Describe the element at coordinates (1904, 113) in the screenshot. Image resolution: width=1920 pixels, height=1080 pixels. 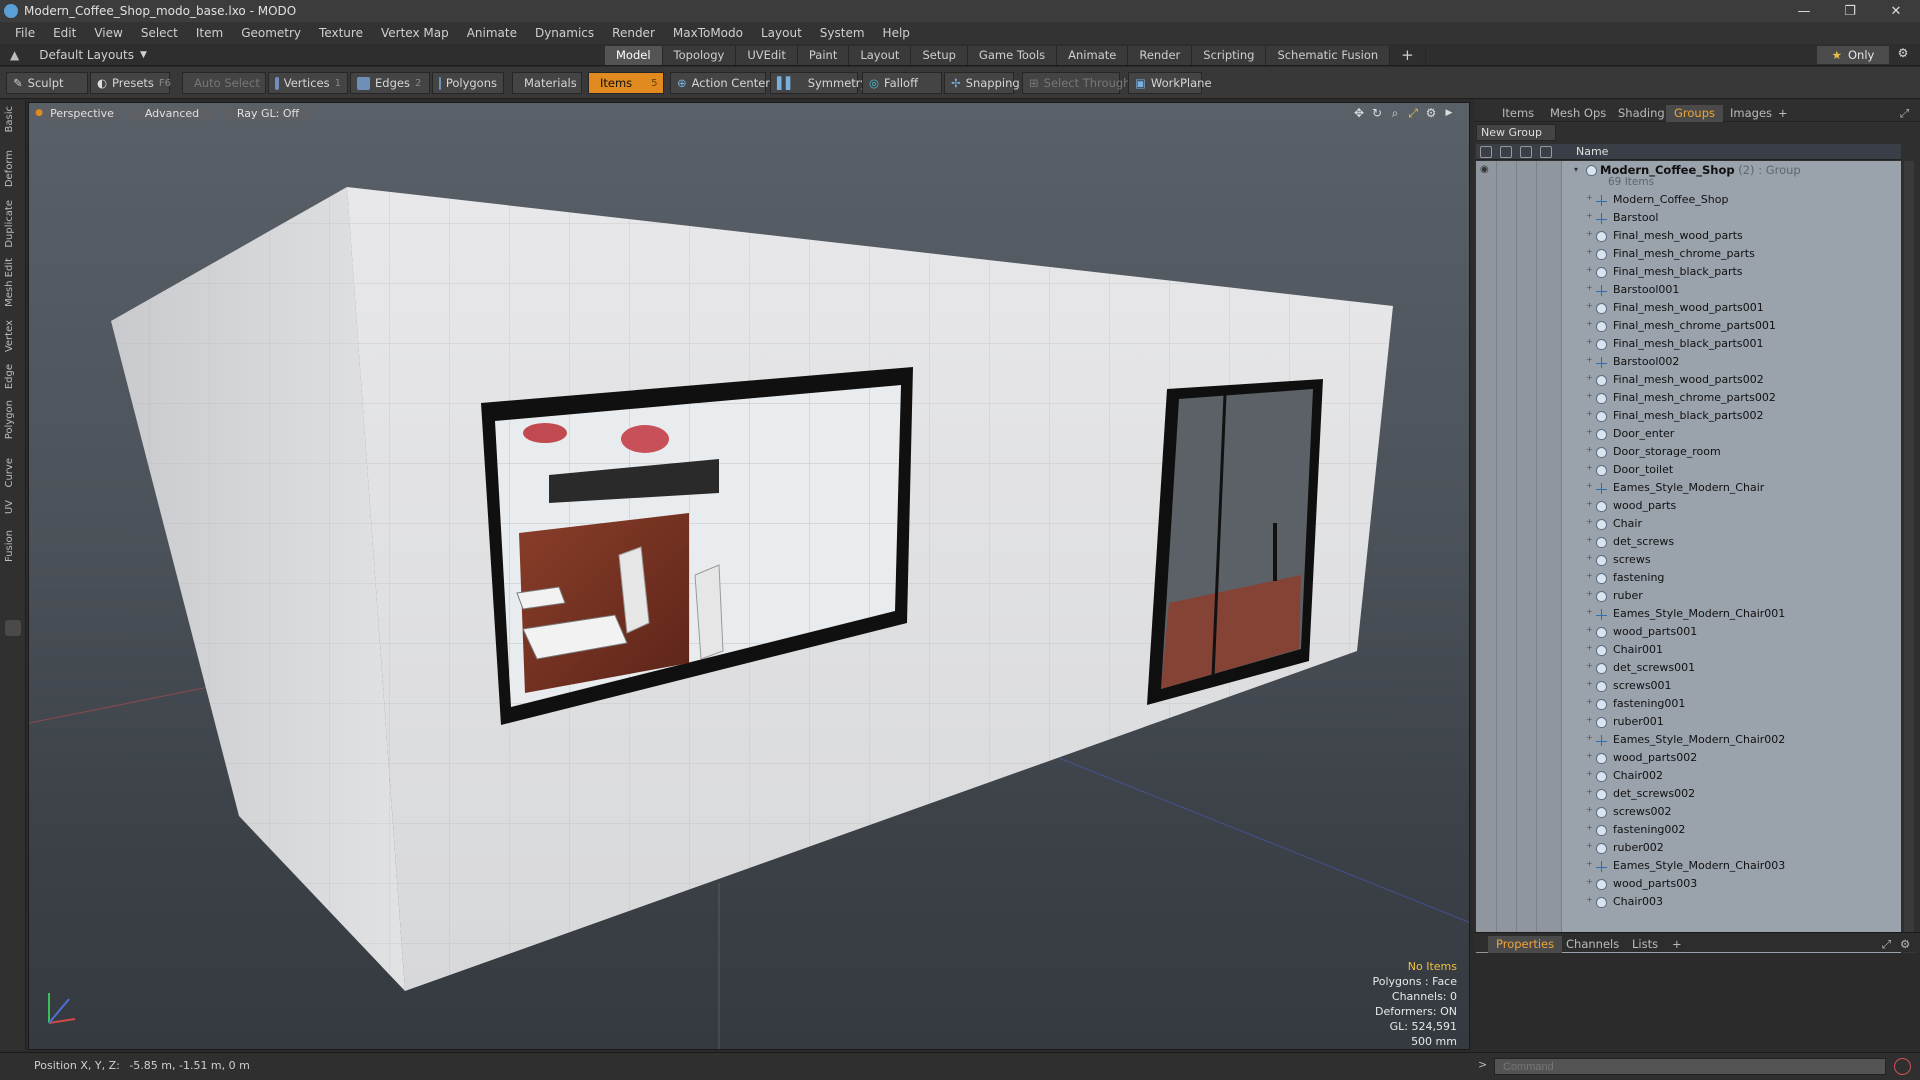
I see `expand-panel-icon: ⤢` at that location.